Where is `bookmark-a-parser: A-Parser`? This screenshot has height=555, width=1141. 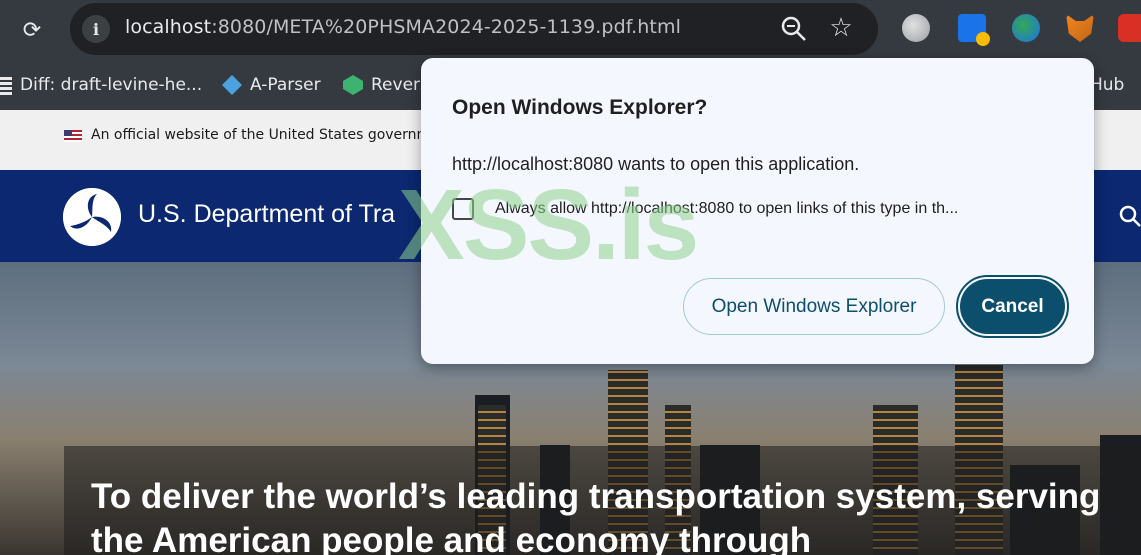
bookmark-a-parser: A-Parser is located at coordinates (271, 85).